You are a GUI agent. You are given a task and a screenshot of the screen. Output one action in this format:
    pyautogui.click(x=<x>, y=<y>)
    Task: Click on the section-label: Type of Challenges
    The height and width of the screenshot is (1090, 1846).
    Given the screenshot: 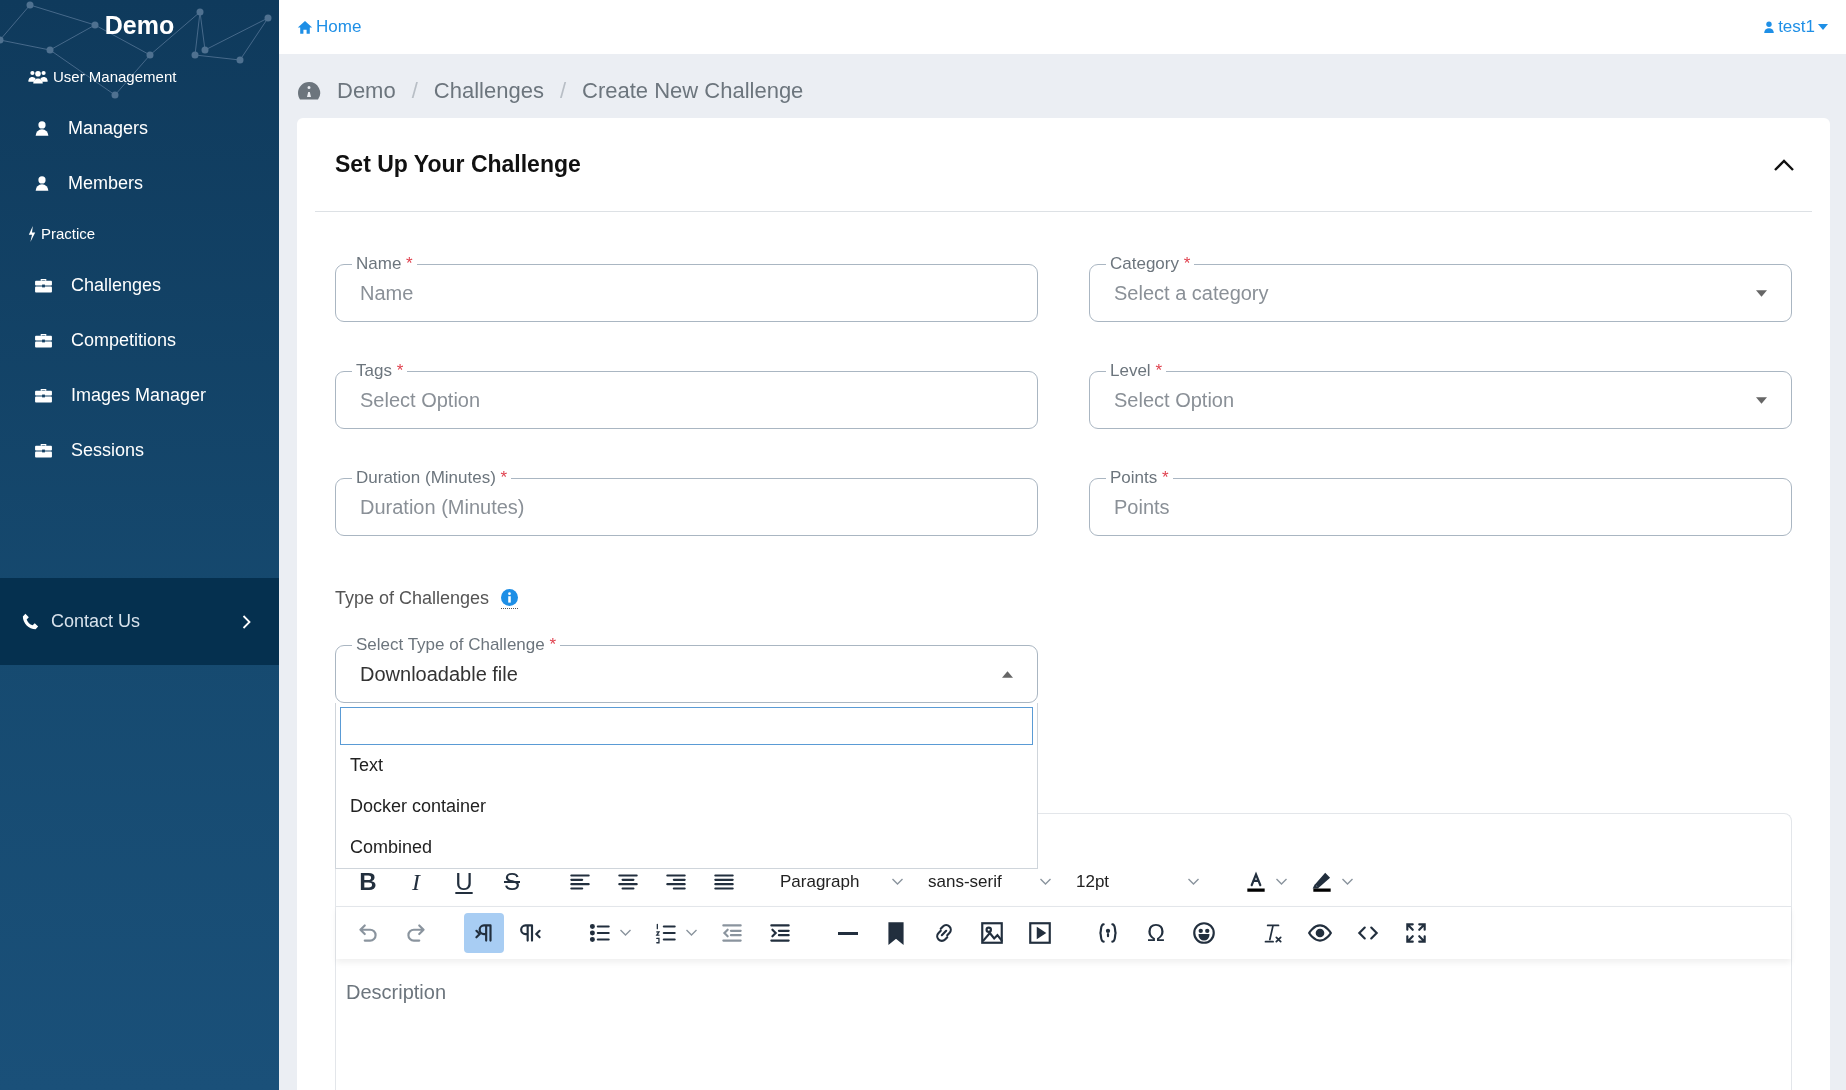 What is the action you would take?
    pyautogui.click(x=412, y=598)
    